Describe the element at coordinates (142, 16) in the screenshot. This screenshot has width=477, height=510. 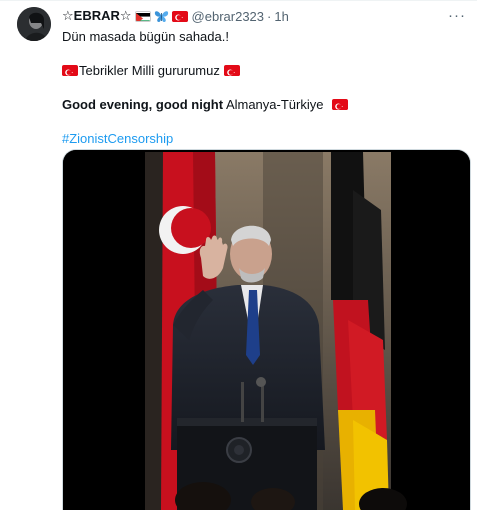
I see `palestine-flag-icon` at that location.